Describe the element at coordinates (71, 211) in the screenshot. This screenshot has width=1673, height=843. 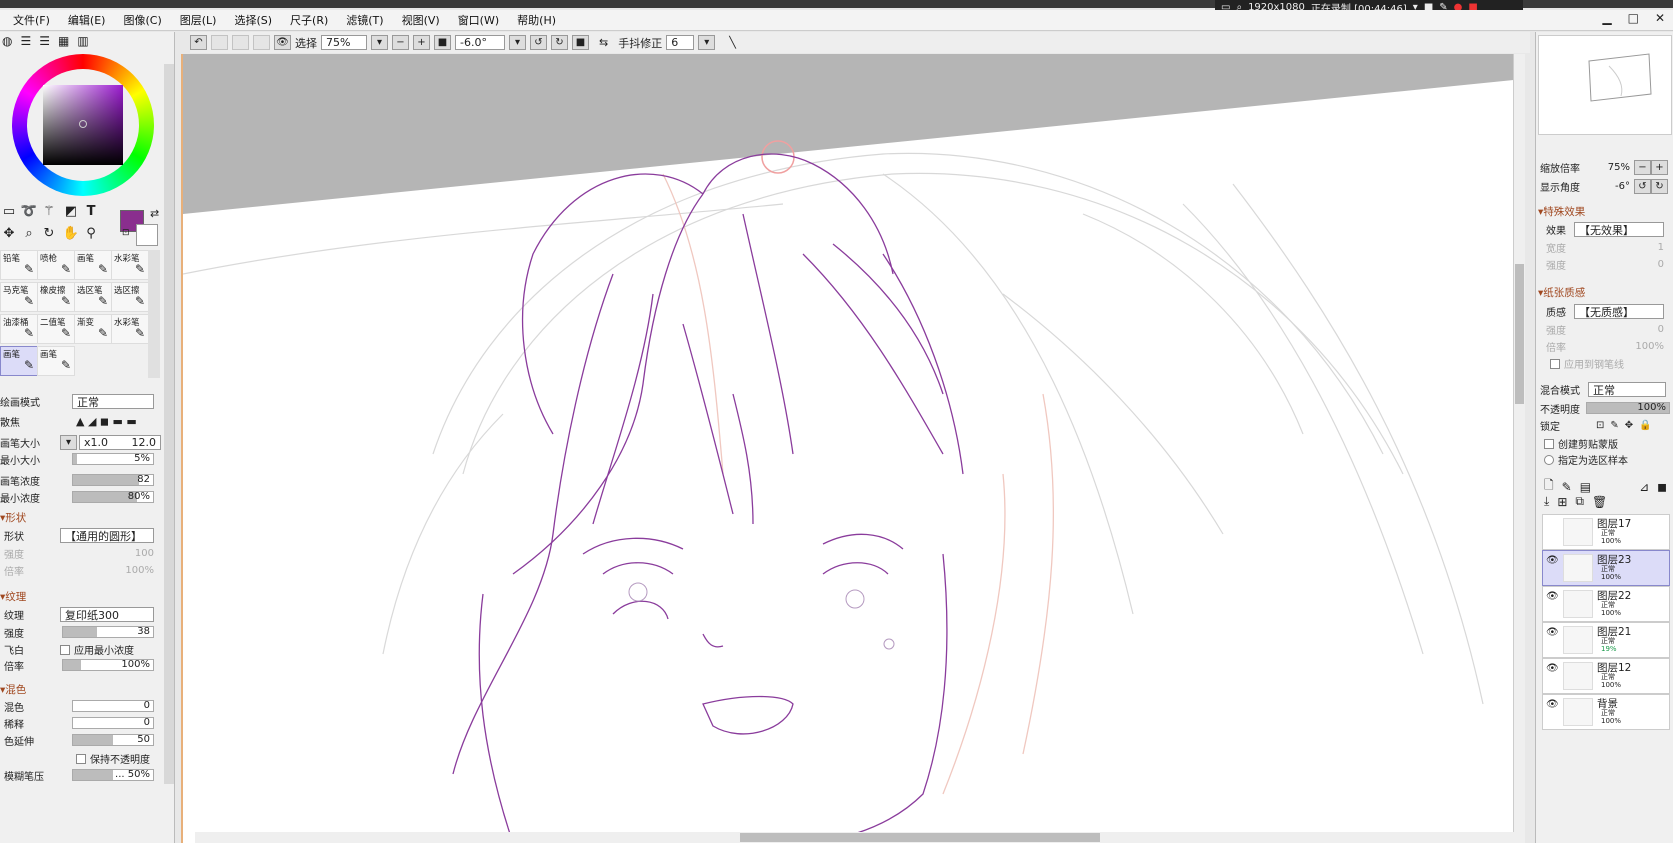
I see `fill-icon: ◩` at that location.